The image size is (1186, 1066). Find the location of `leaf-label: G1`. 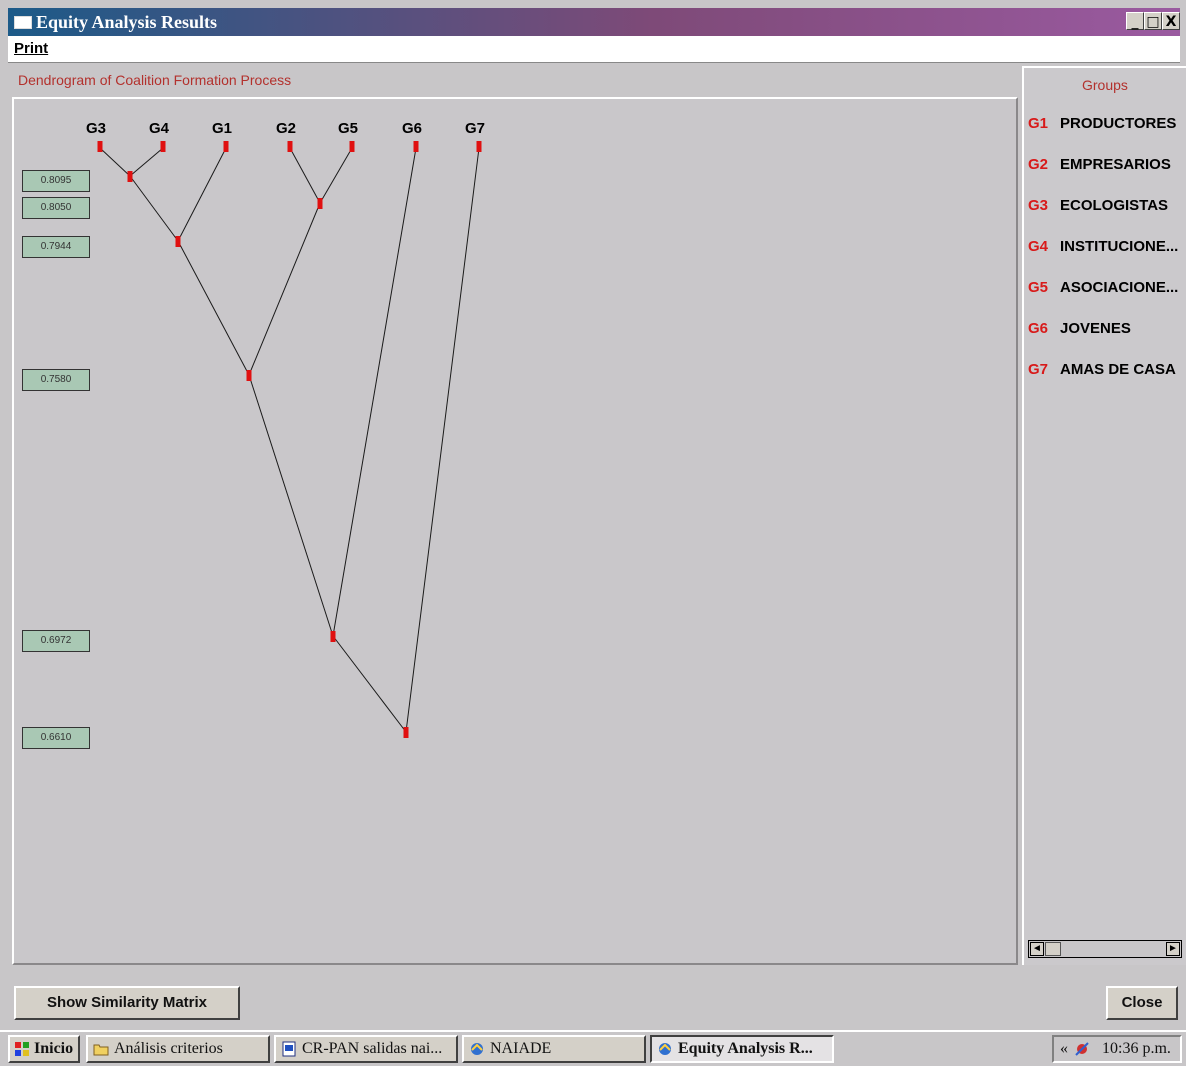

leaf-label: G1 is located at coordinates (222, 128).